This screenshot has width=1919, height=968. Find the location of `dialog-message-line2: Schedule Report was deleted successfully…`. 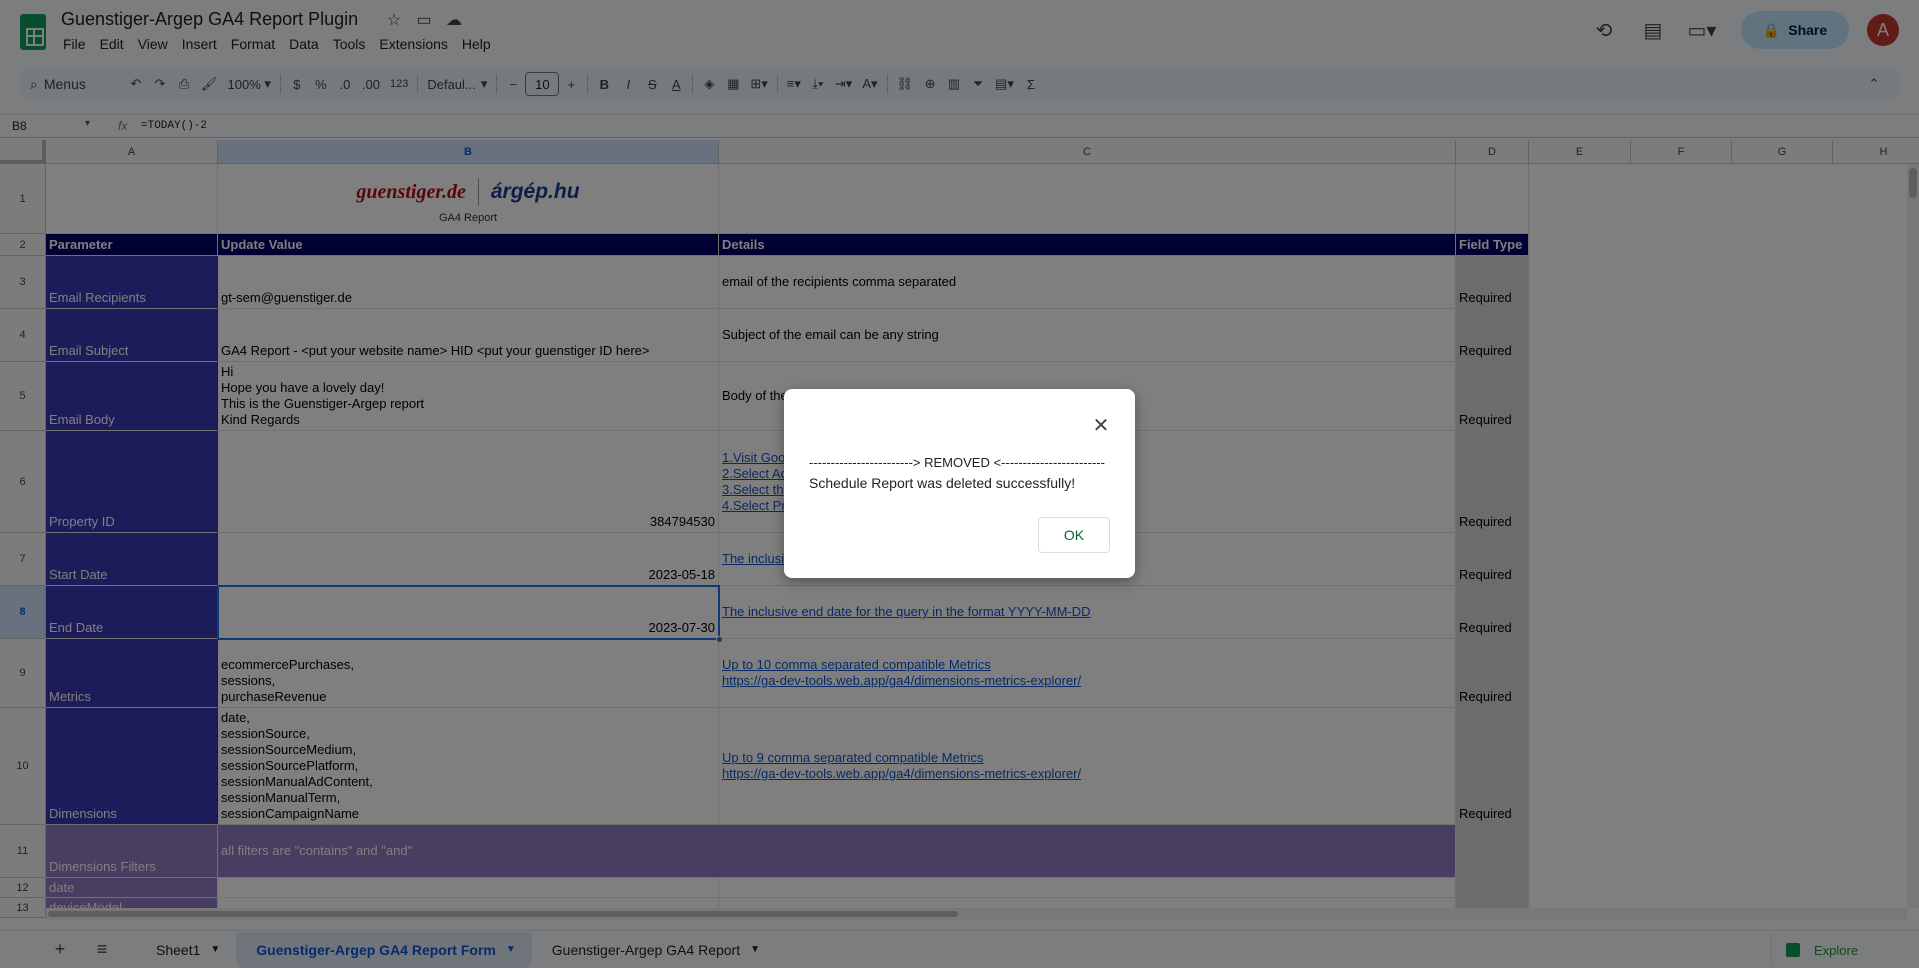

dialog-message-line2: Schedule Report was deleted successfully… is located at coordinates (942, 483).